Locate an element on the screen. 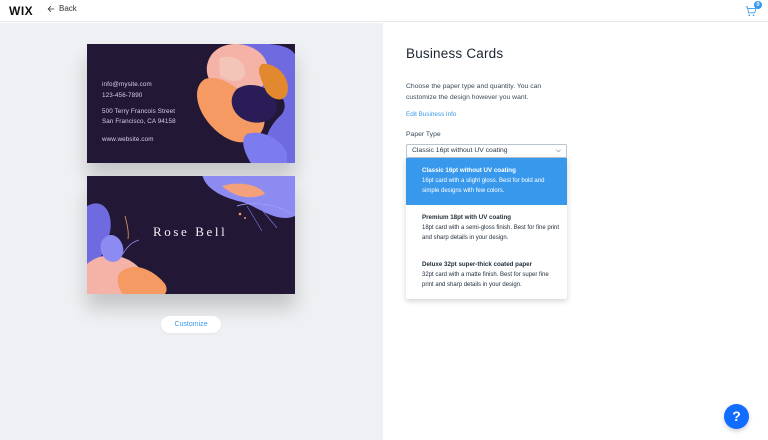 The height and width of the screenshot is (440, 768). page-title: Business Cards is located at coordinates (455, 53).